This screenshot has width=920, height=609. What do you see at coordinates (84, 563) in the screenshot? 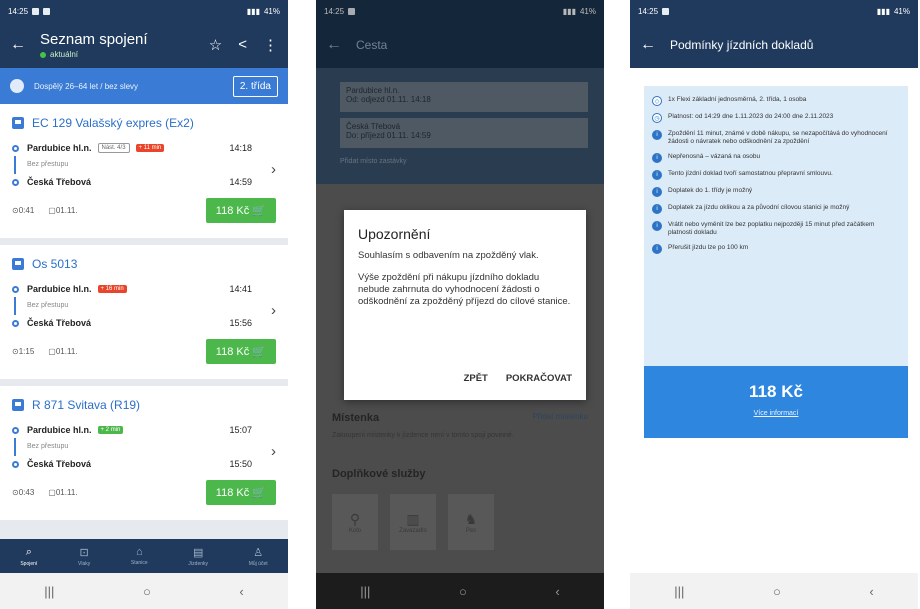
I see `nav-label: Vlaky` at bounding box center [84, 563].